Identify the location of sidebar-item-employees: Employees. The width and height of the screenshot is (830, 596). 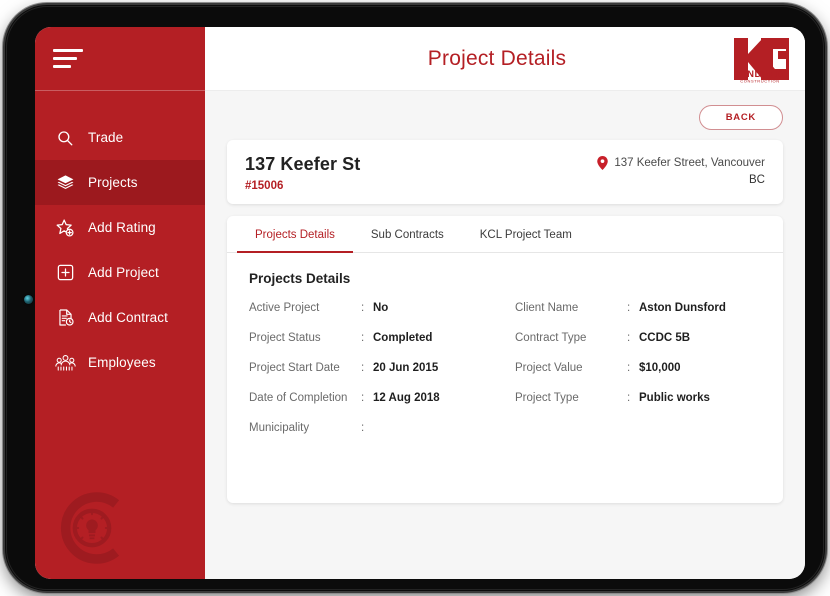
(120, 362).